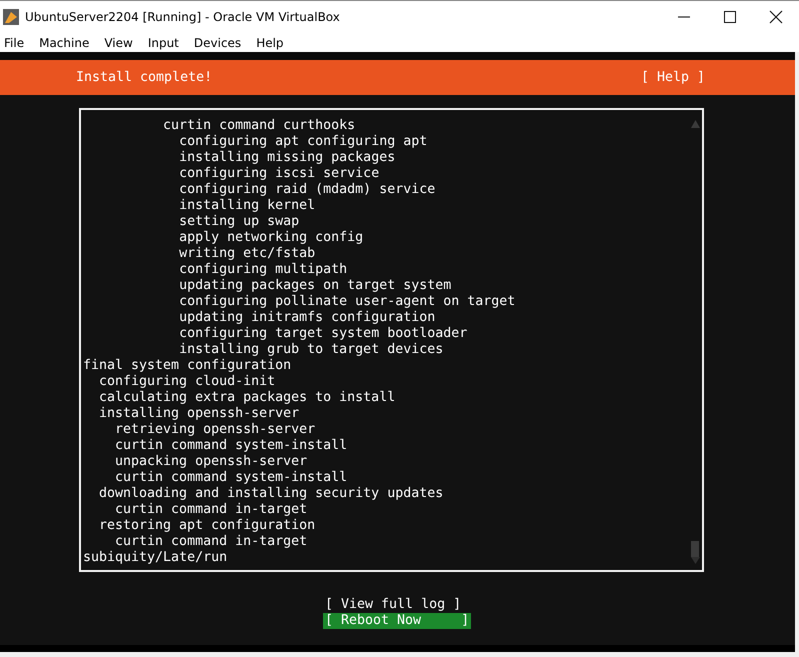 The image size is (799, 657). Describe the element at coordinates (182, 17) in the screenshot. I see `window-title: UbuntuServer2204 [Running] - Oracle VM VirtualBox` at that location.